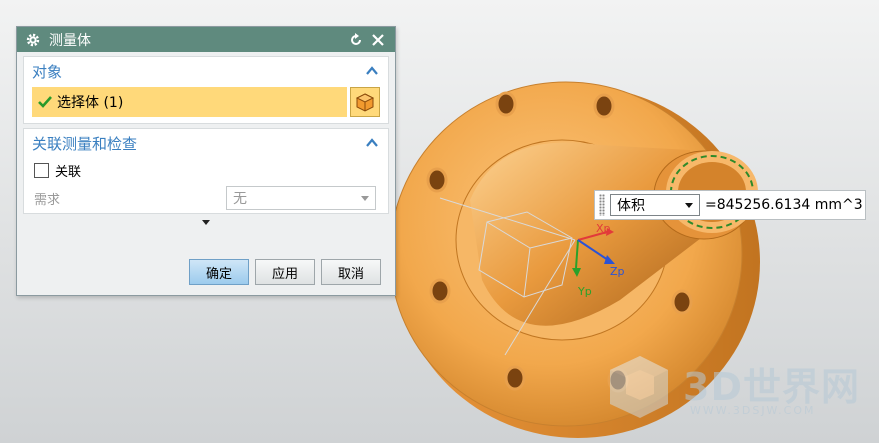  What do you see at coordinates (240, 199) in the screenshot?
I see `requirement-value: 无` at bounding box center [240, 199].